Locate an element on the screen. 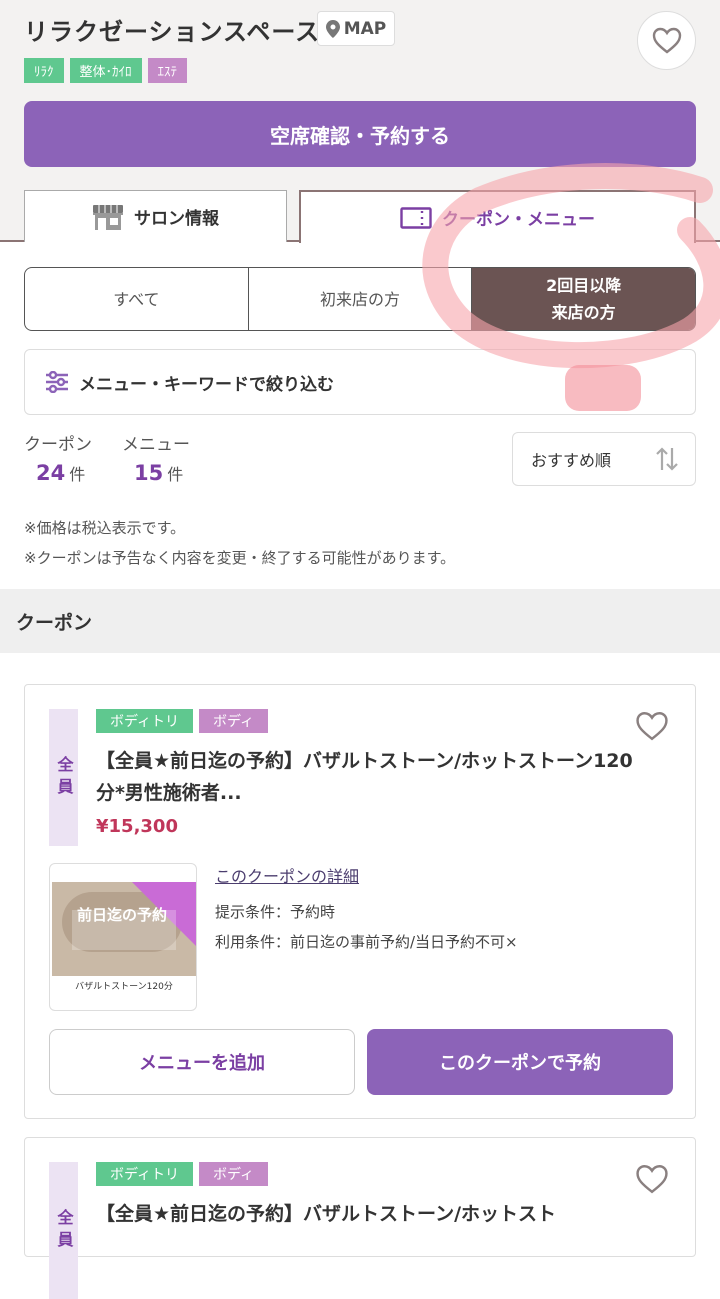 This screenshot has height=1299, width=720. tab-salon-info: サロン情報 is located at coordinates (155, 216).